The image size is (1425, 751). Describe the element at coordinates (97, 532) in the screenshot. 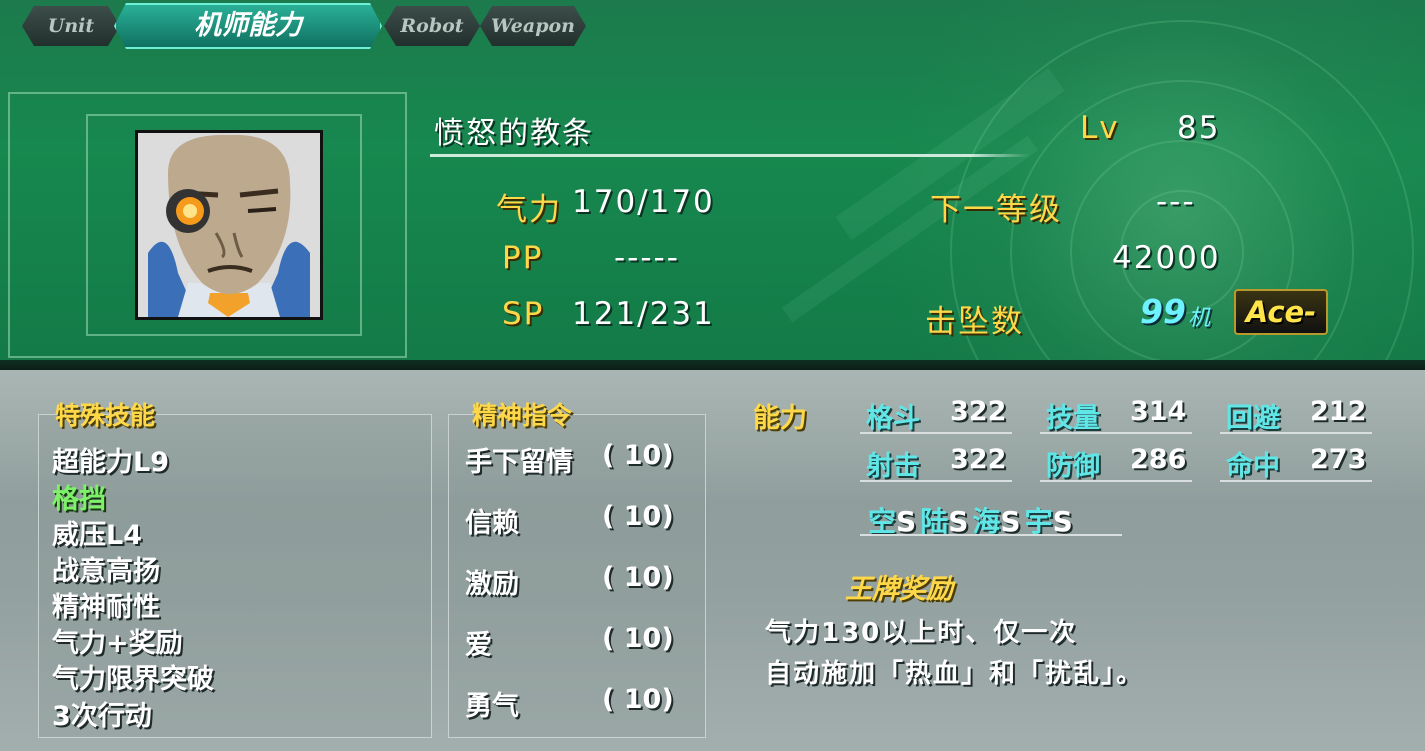

I see `skill-item: 威压L4` at that location.